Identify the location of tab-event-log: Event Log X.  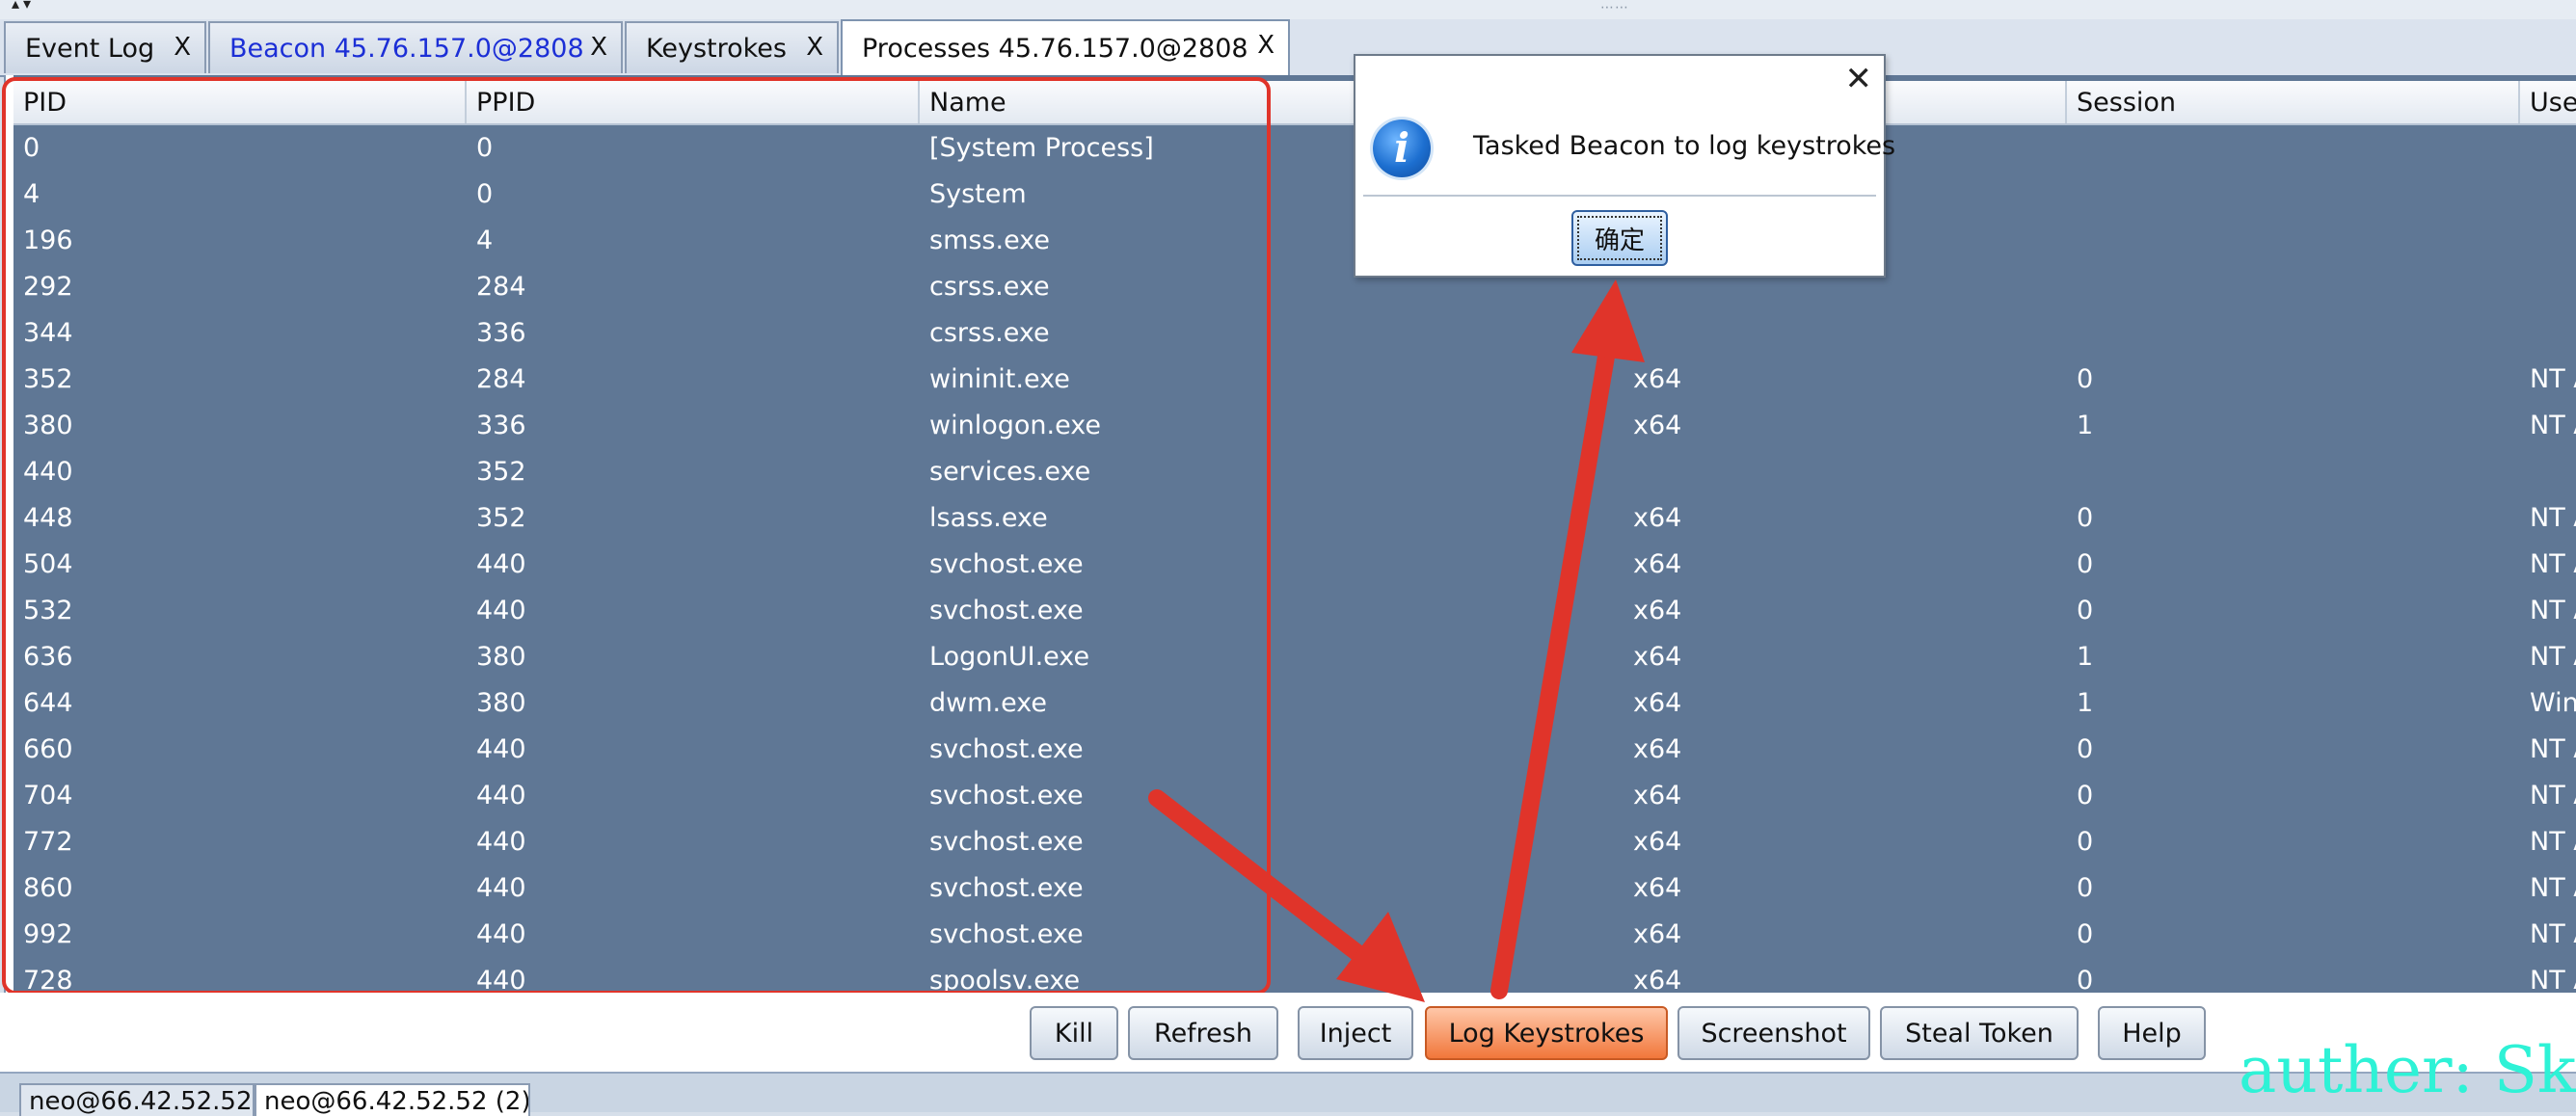
(105, 47).